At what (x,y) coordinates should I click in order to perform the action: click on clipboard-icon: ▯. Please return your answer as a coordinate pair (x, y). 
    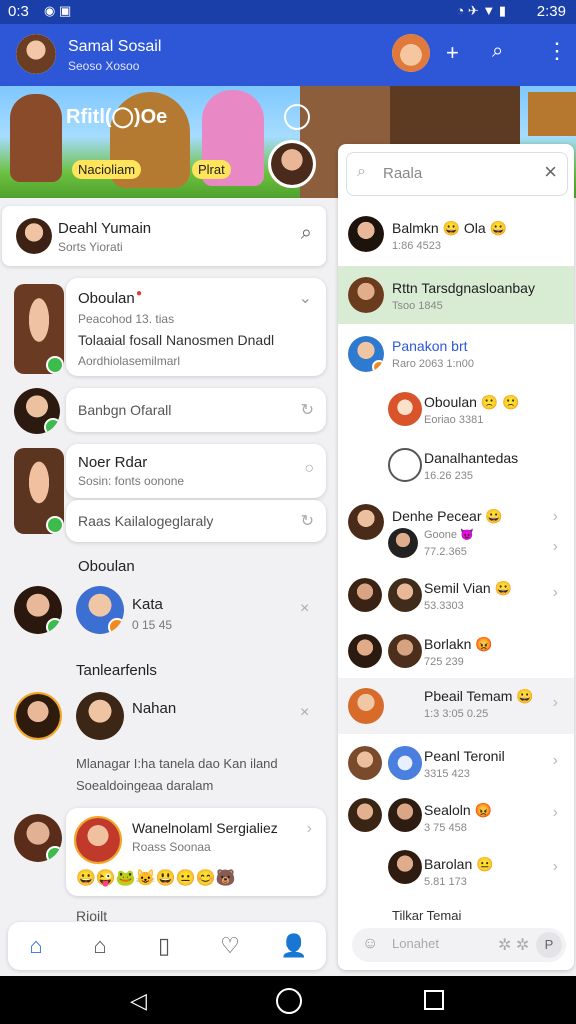
    Looking at the image, I should click on (164, 946).